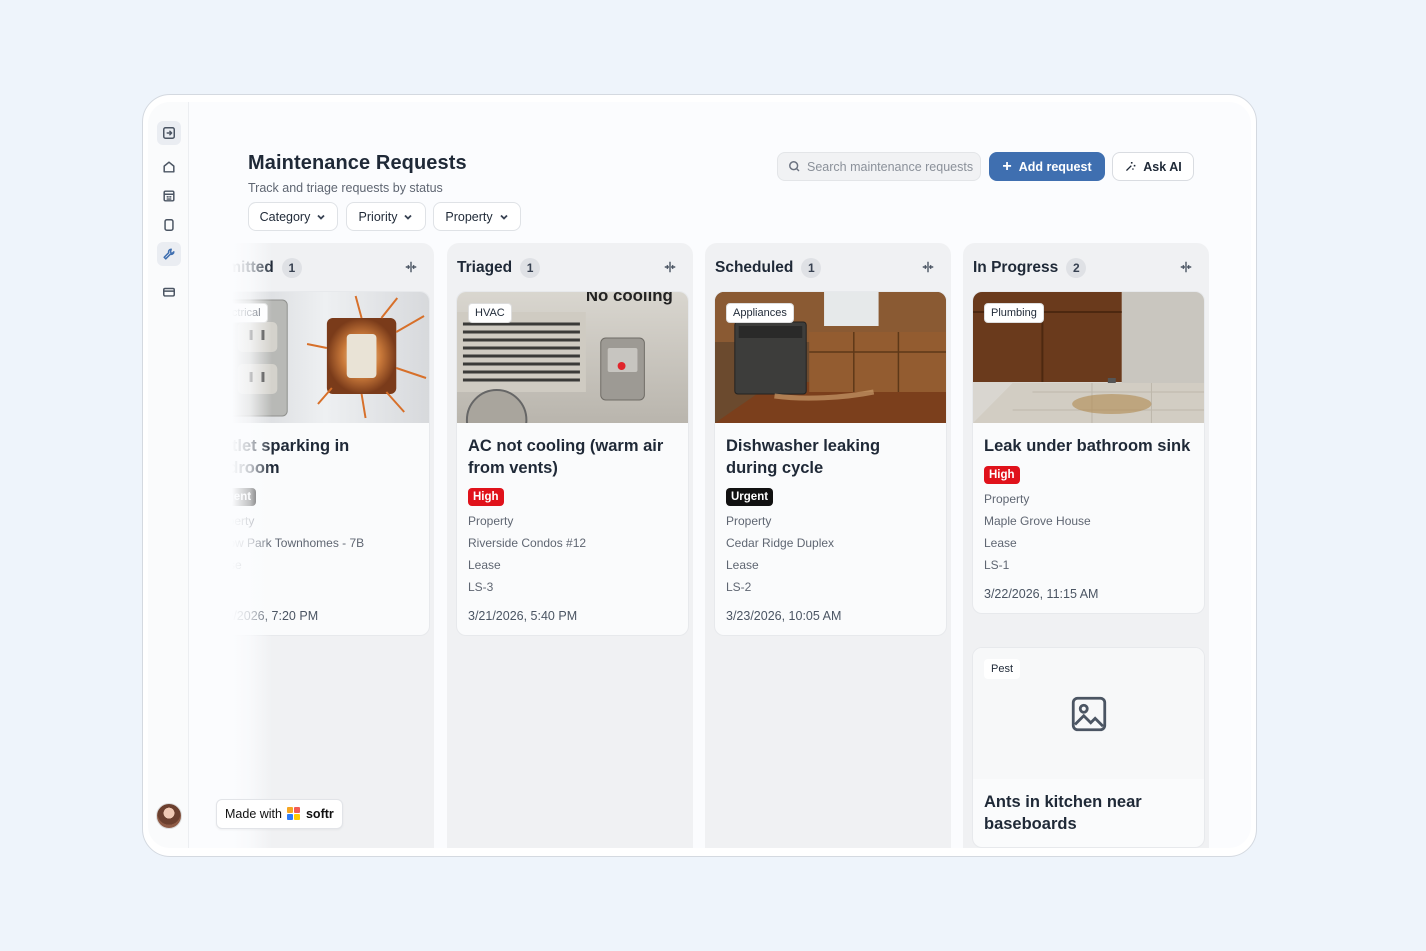 This screenshot has height=951, width=1426. I want to click on card-body: Ants in kitchen near baseboards, so click(1088, 813).